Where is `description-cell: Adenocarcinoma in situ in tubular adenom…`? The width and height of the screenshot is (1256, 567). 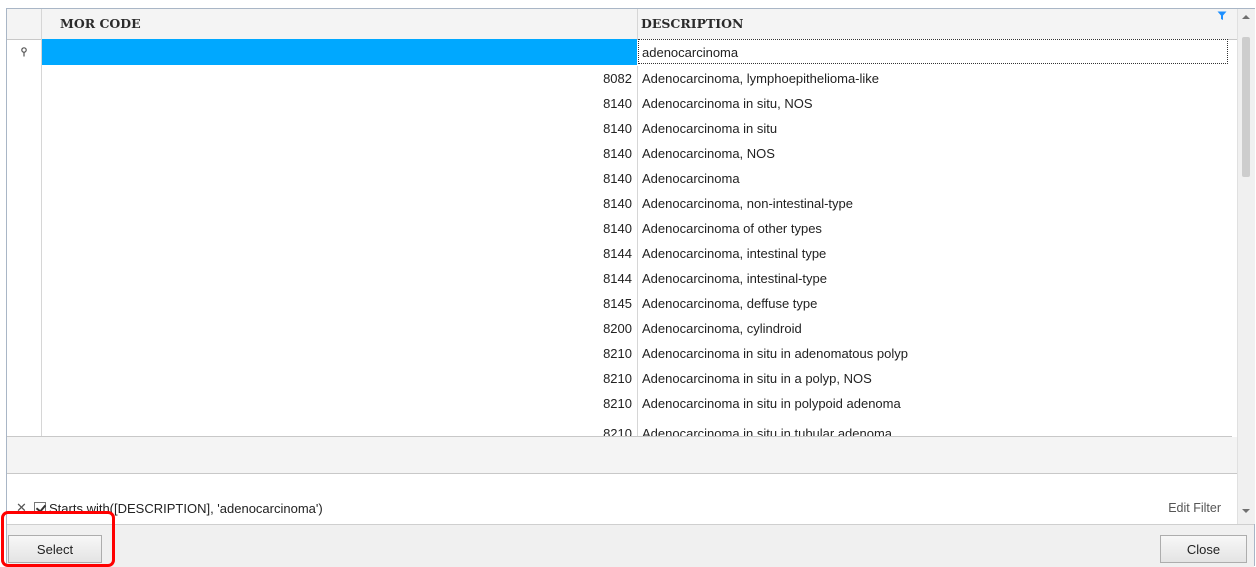 description-cell: Adenocarcinoma in situ in tubular adenom… is located at coordinates (767, 431).